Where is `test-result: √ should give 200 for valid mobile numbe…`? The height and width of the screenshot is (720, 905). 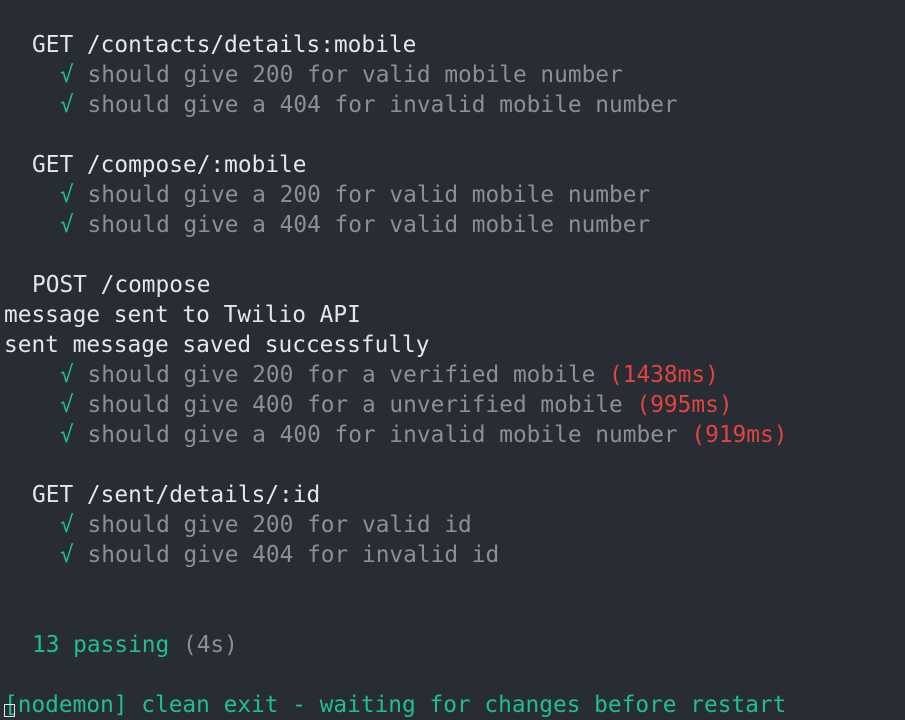
test-result: √ should give 200 for valid mobile numbe… is located at coordinates (454, 75).